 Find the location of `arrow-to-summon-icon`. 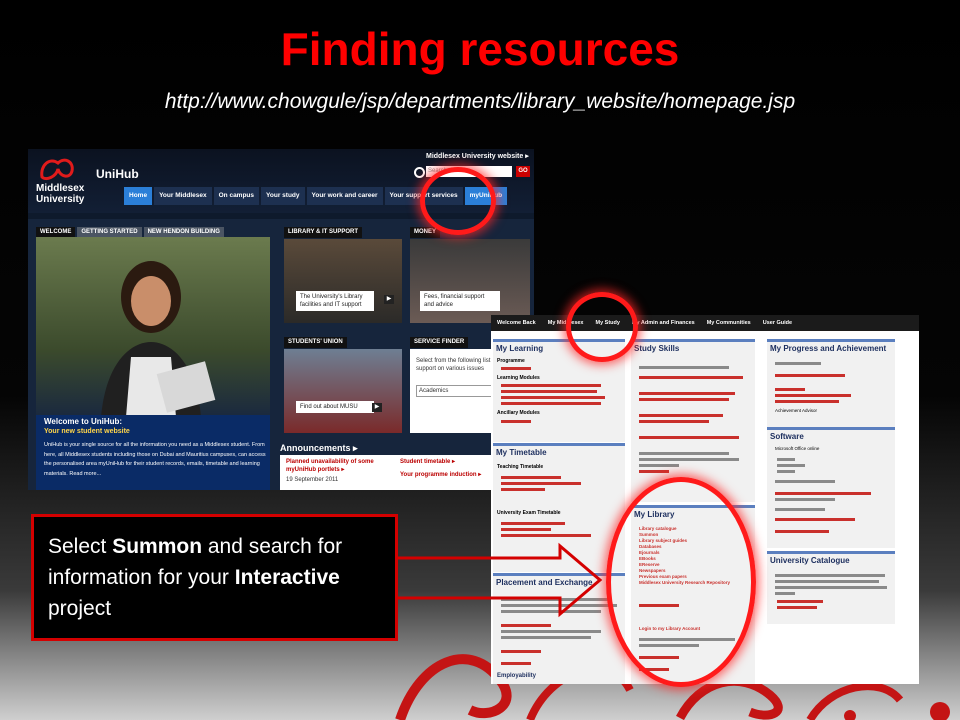

arrow-to-summon-icon is located at coordinates (500, 580).